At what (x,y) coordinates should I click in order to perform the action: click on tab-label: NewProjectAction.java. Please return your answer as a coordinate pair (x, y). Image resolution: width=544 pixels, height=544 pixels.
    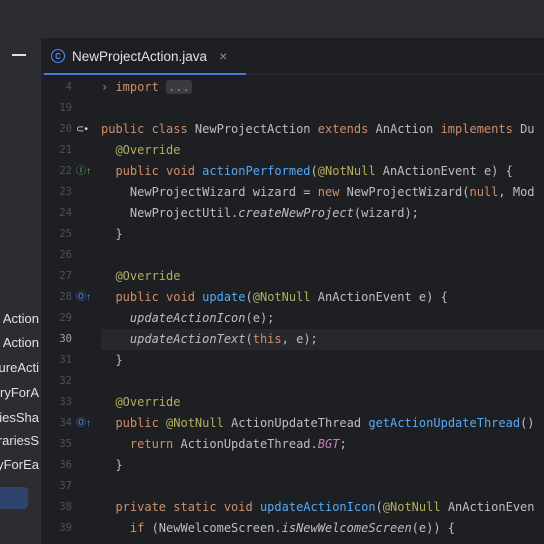
    Looking at the image, I should click on (140, 56).